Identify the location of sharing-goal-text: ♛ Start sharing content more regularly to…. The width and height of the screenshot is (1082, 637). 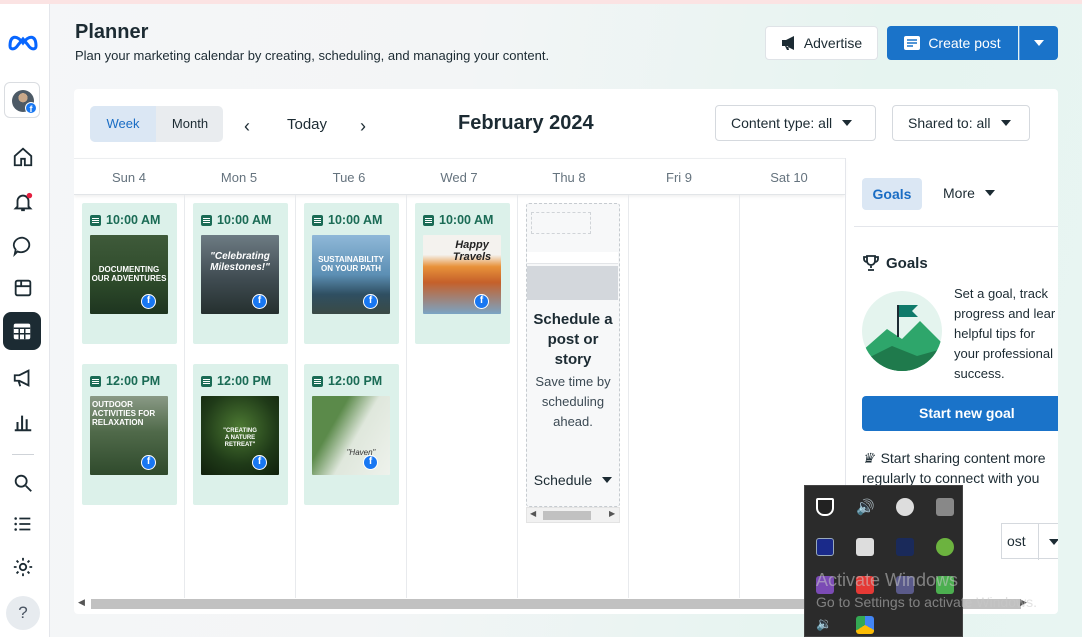
(954, 468).